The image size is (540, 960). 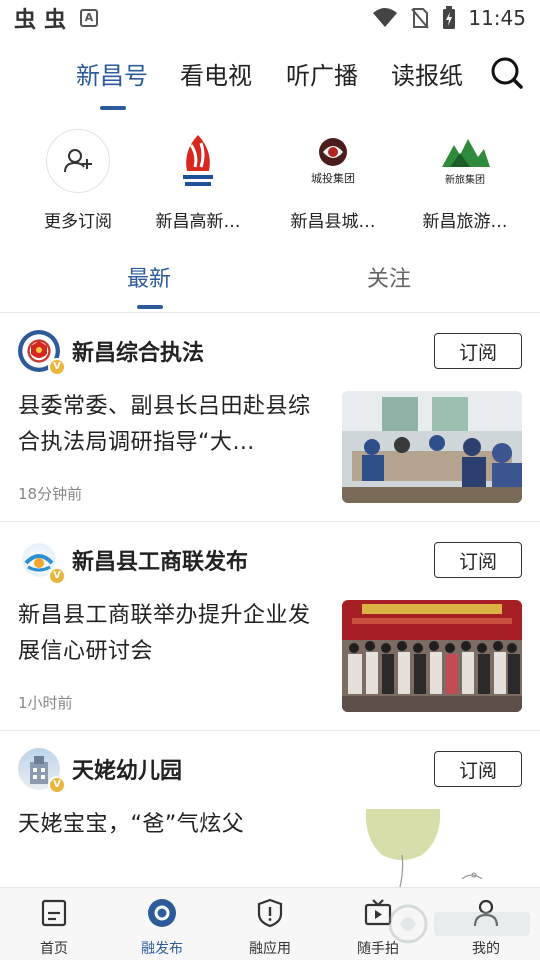 I want to click on no-sim-icon, so click(x=420, y=18).